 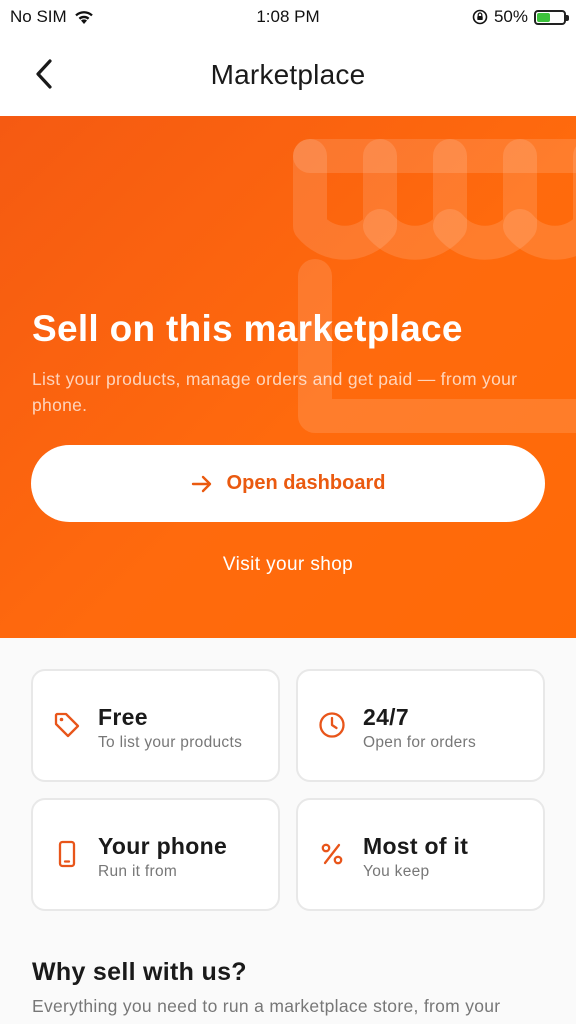 I want to click on page-title: Marketplace, so click(x=288, y=74).